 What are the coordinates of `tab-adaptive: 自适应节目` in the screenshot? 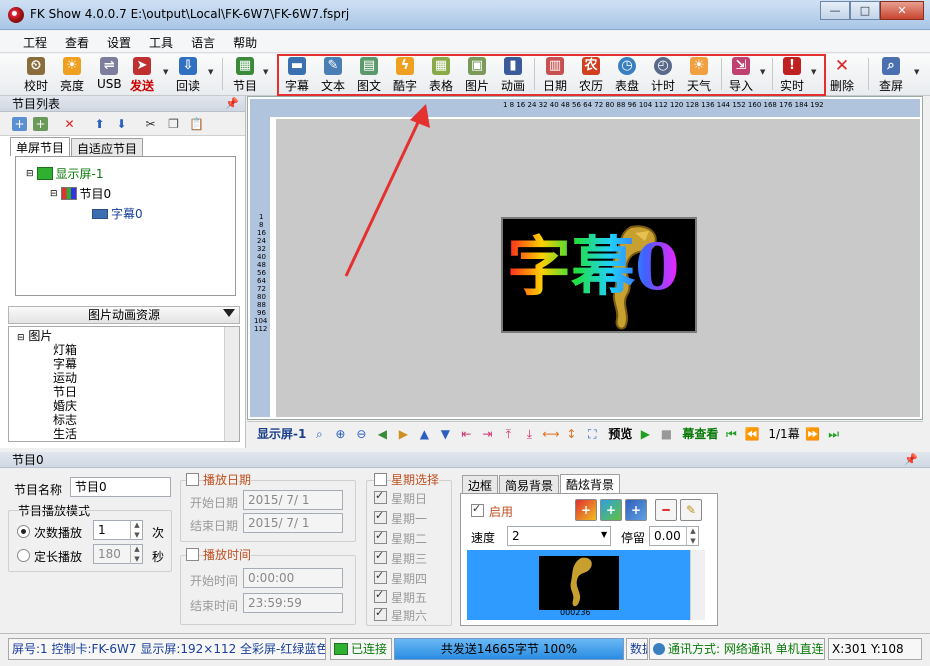 It's located at (107, 147).